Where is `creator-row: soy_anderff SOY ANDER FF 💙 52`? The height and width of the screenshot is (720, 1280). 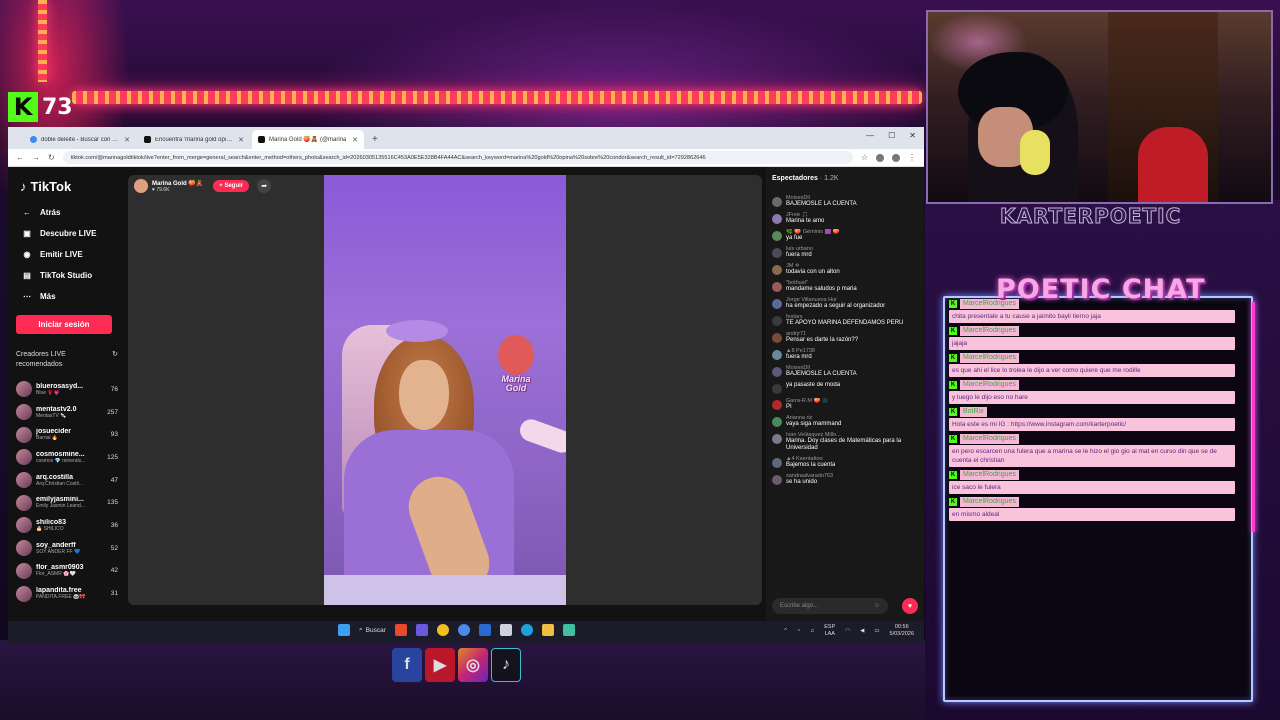 creator-row: soy_anderff SOY ANDER FF 💙 52 is located at coordinates (67, 548).